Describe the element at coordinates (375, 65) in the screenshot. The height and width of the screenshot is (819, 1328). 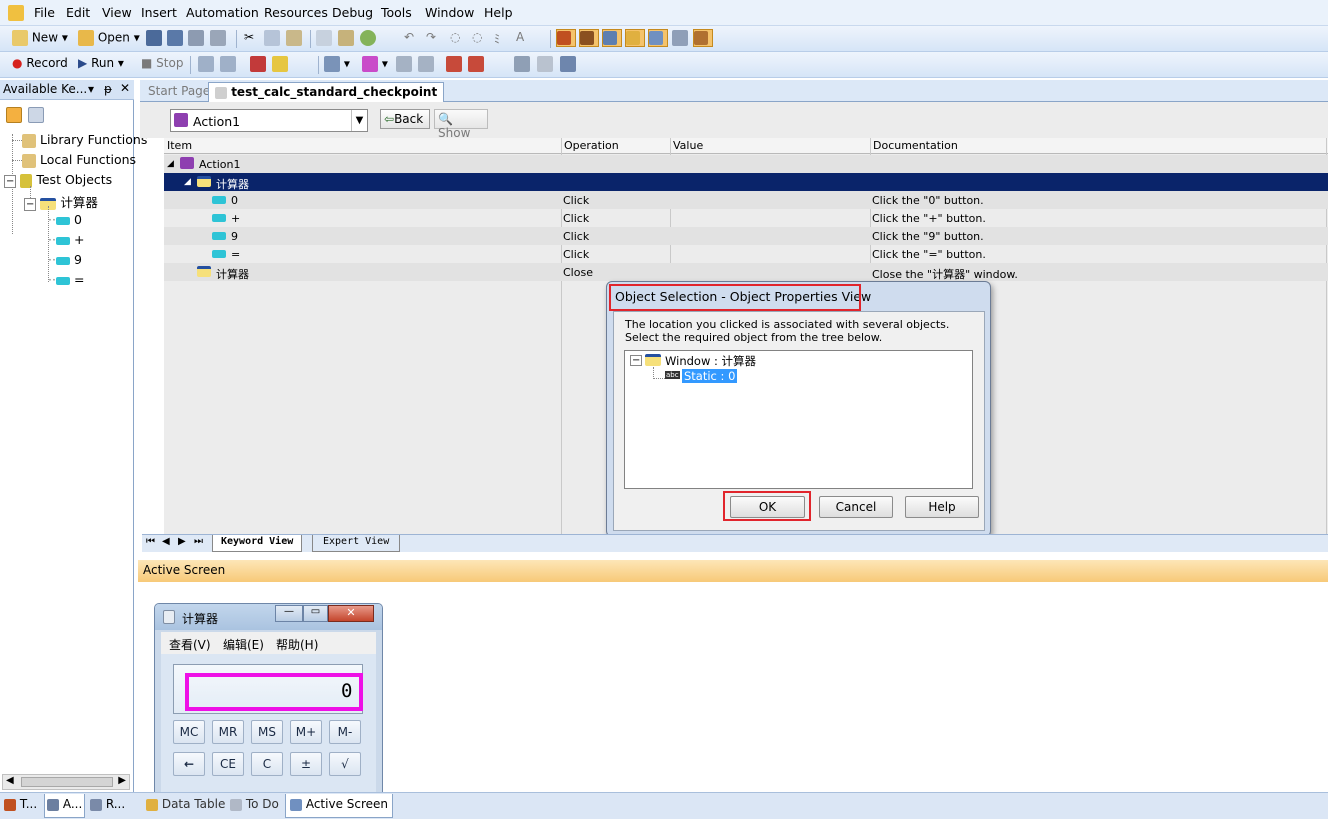
I see `output-value-icon: ▾` at that location.